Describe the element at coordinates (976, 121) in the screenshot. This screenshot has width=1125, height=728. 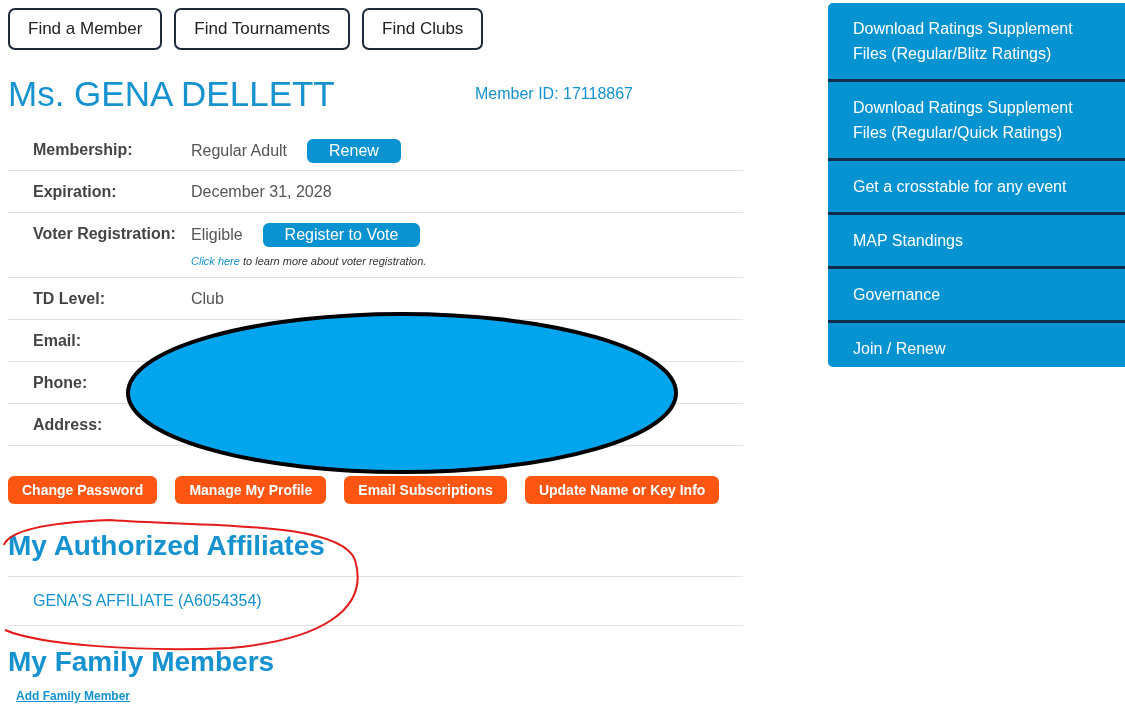
I see `sidebar-link: Download Ratings Supplement Files (Regular/Quick Ratings)` at that location.